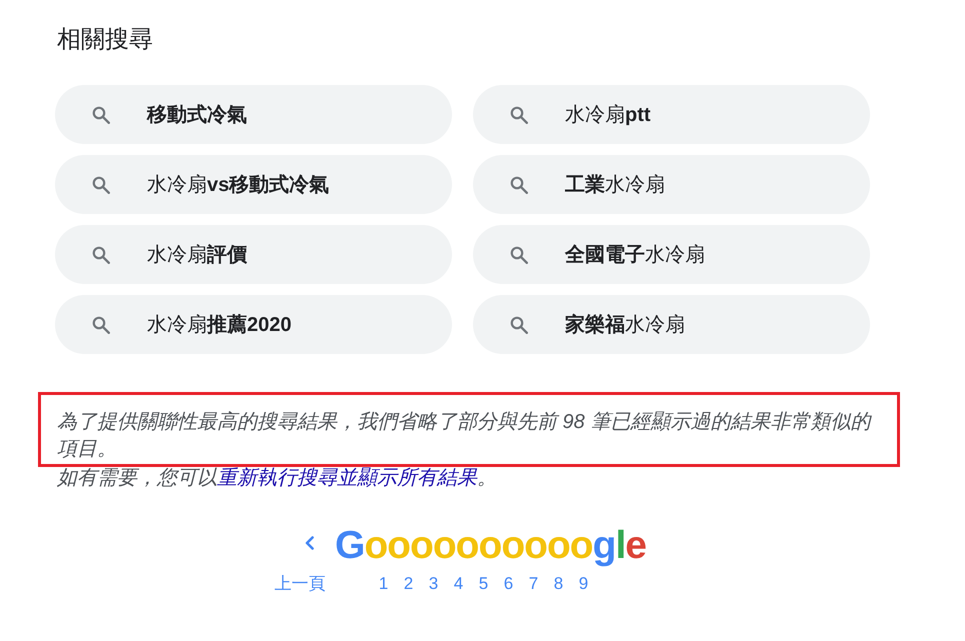  I want to click on related-search-chip: 水冷扇評價, so click(253, 254).